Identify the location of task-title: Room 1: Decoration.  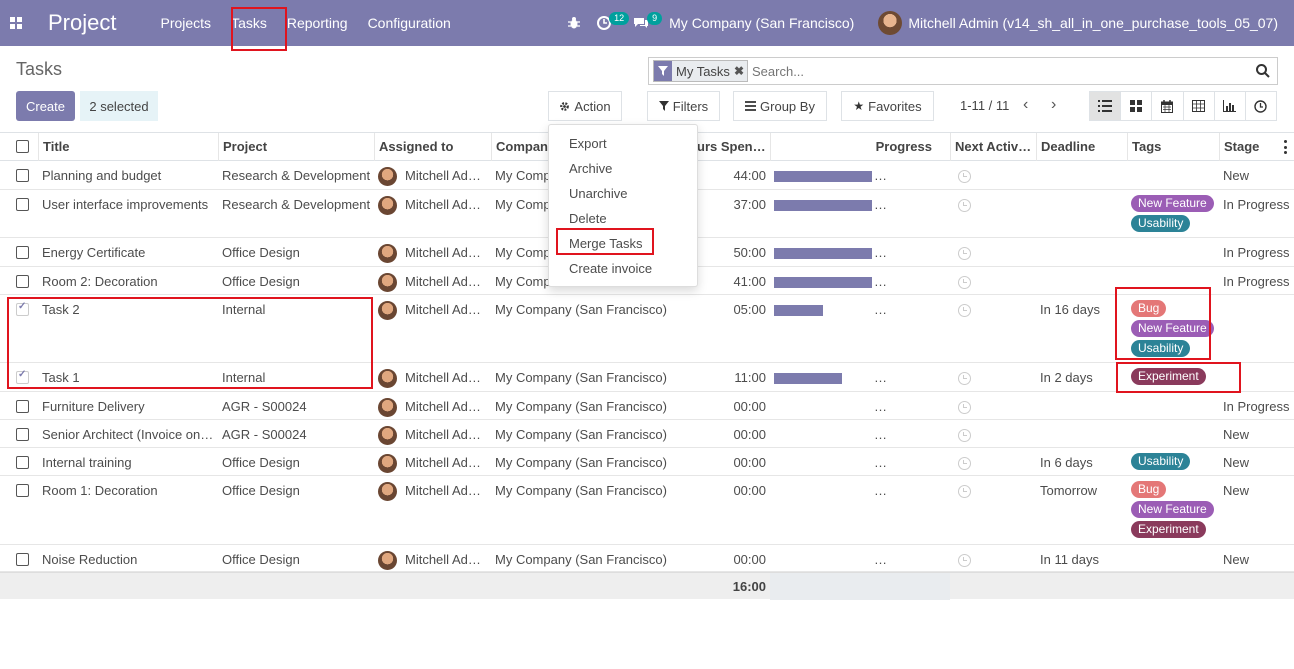
(100, 490).